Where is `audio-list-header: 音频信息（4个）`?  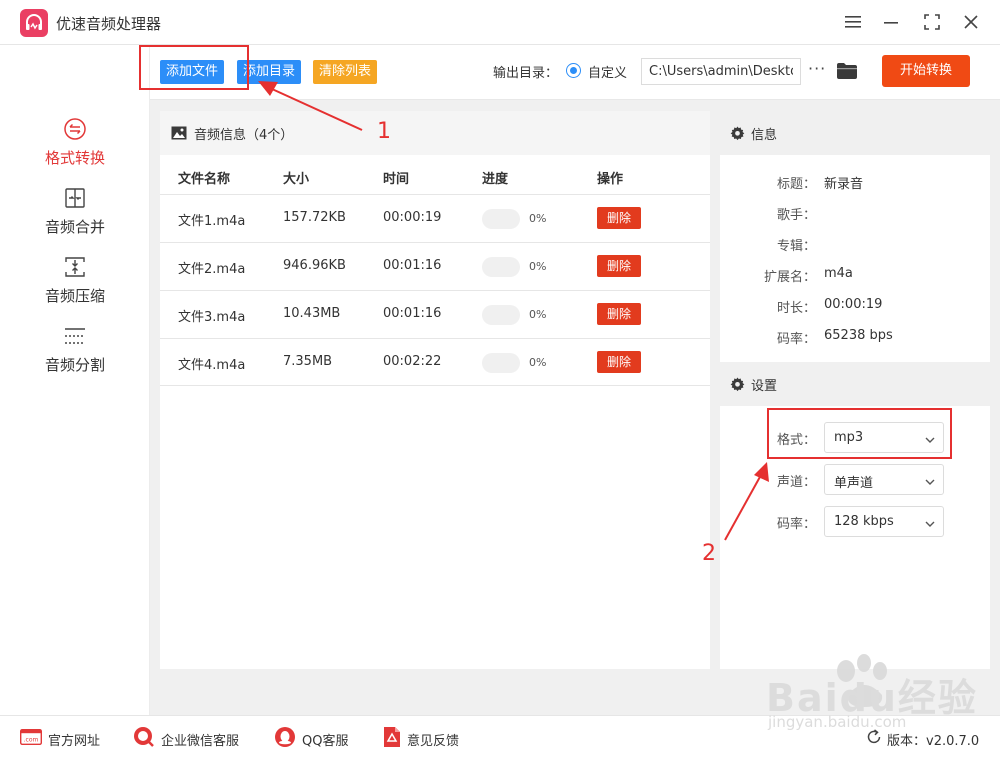
audio-list-header: 音频信息（4个） is located at coordinates (435, 133).